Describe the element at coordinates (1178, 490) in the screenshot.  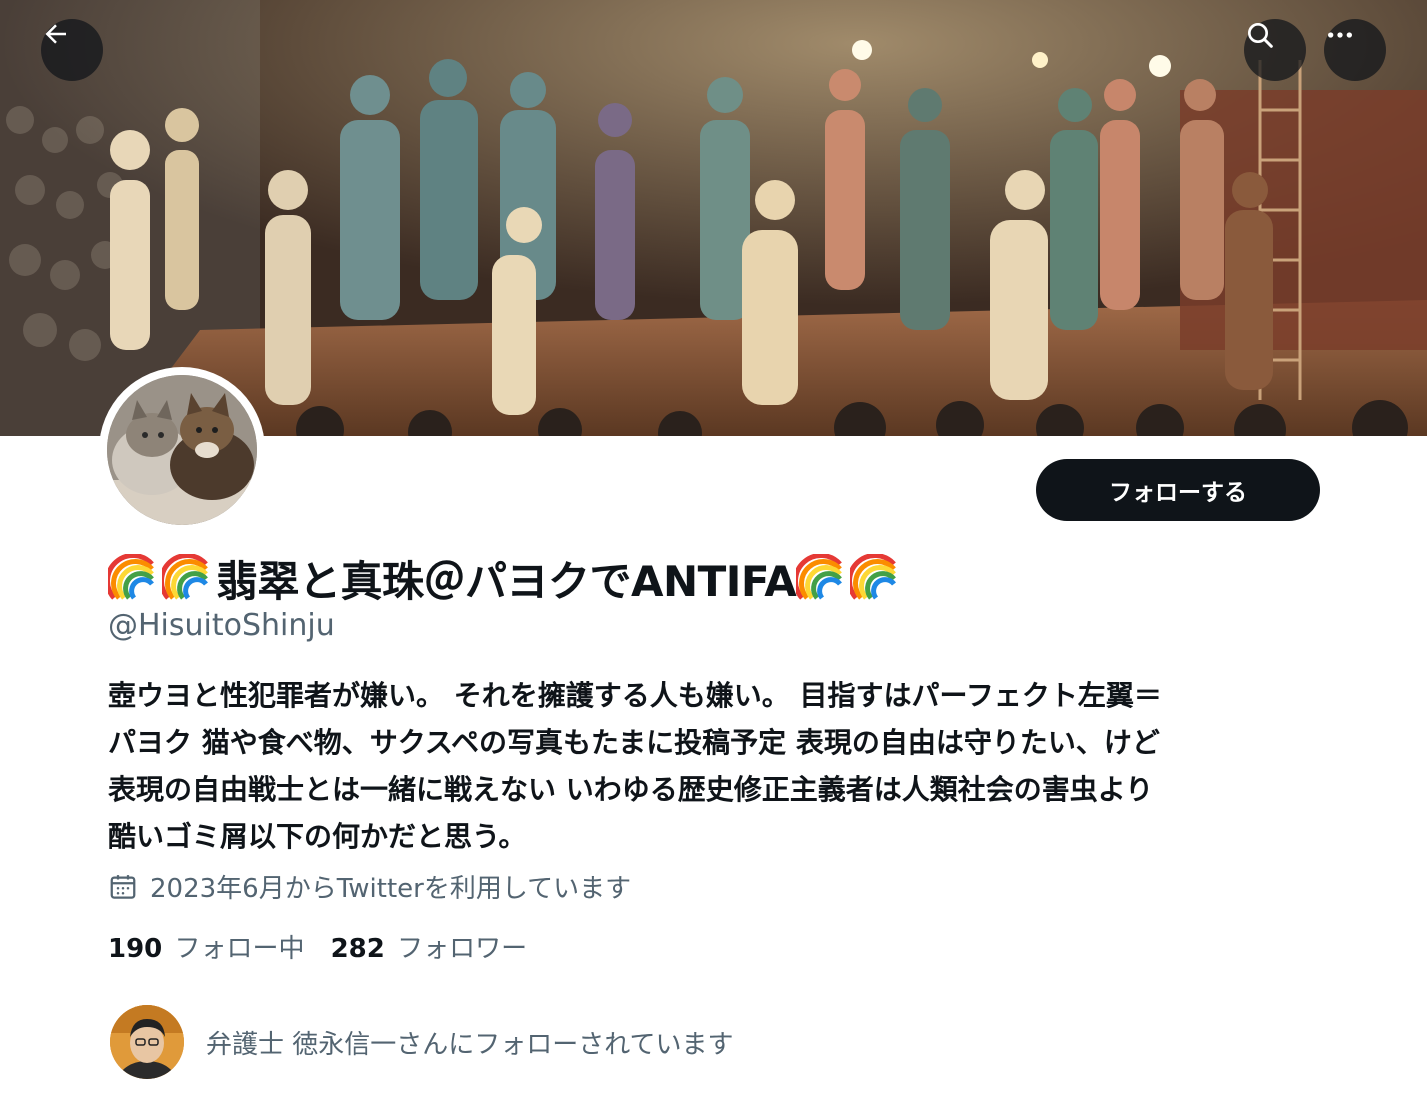
I see `follow-button: フォローする` at that location.